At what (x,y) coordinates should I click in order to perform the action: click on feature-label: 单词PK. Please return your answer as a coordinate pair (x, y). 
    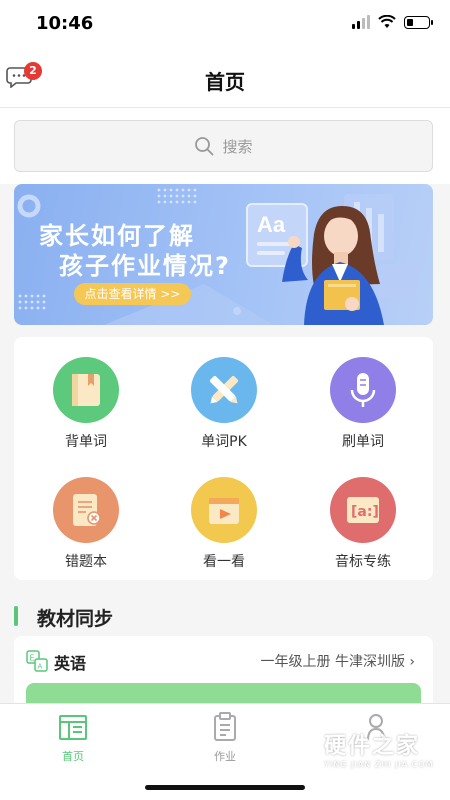
    Looking at the image, I should click on (224, 442).